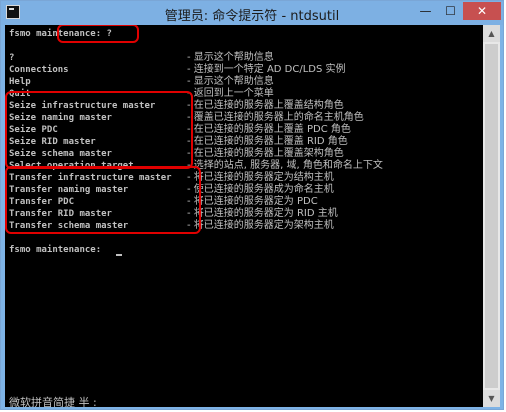  I want to click on text-cursor, so click(119, 255).